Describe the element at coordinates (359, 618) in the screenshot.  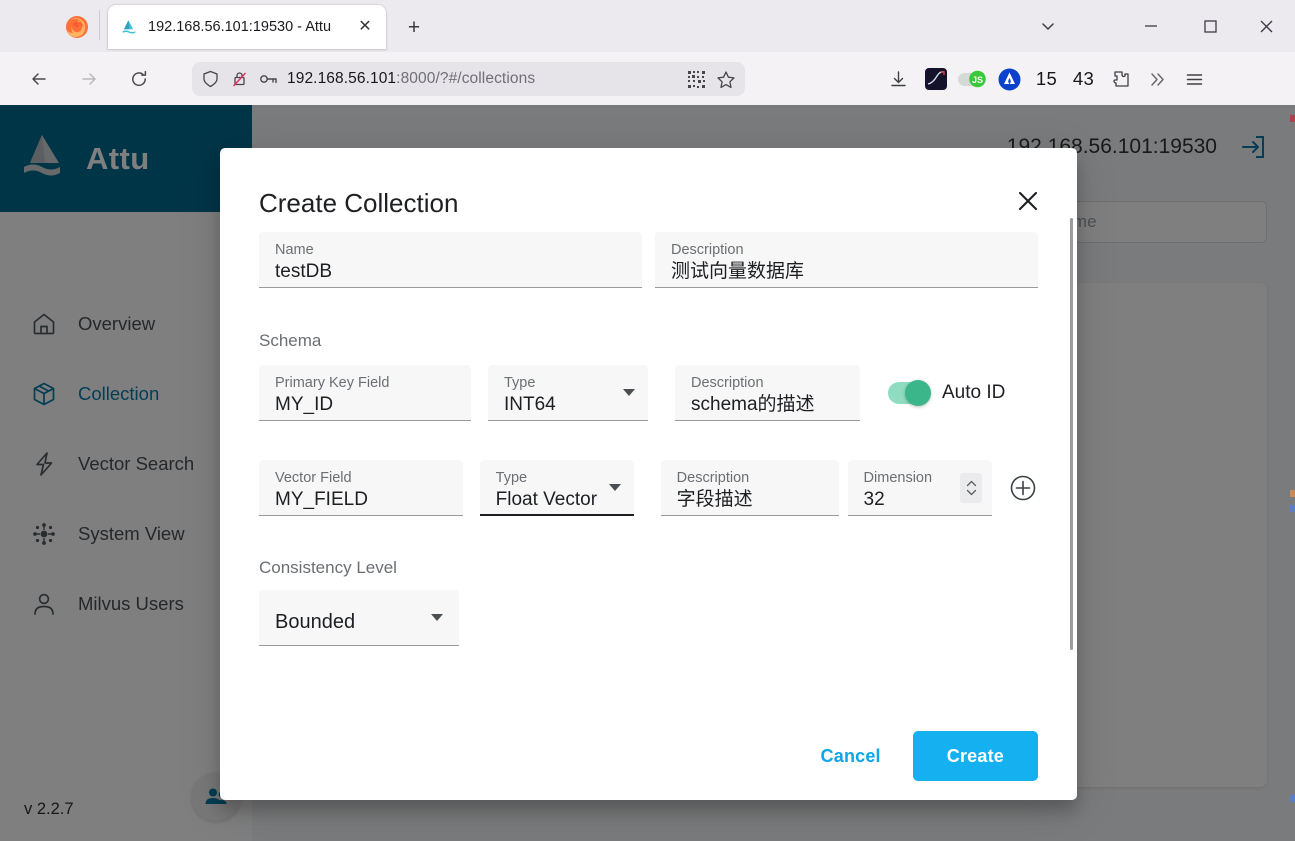
I see `consistency-level-select: Bounded` at that location.